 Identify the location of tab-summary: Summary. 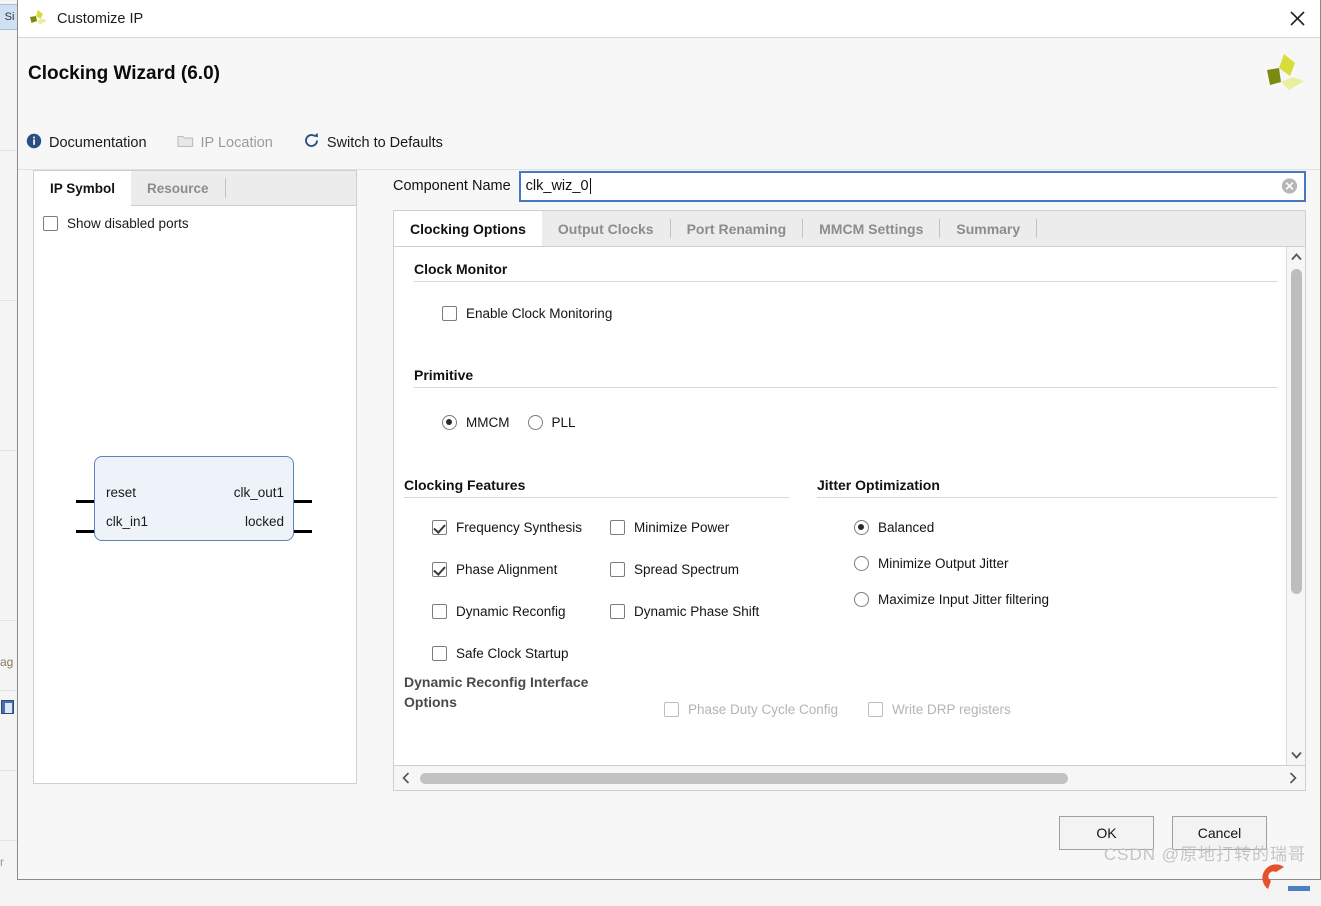
(988, 228).